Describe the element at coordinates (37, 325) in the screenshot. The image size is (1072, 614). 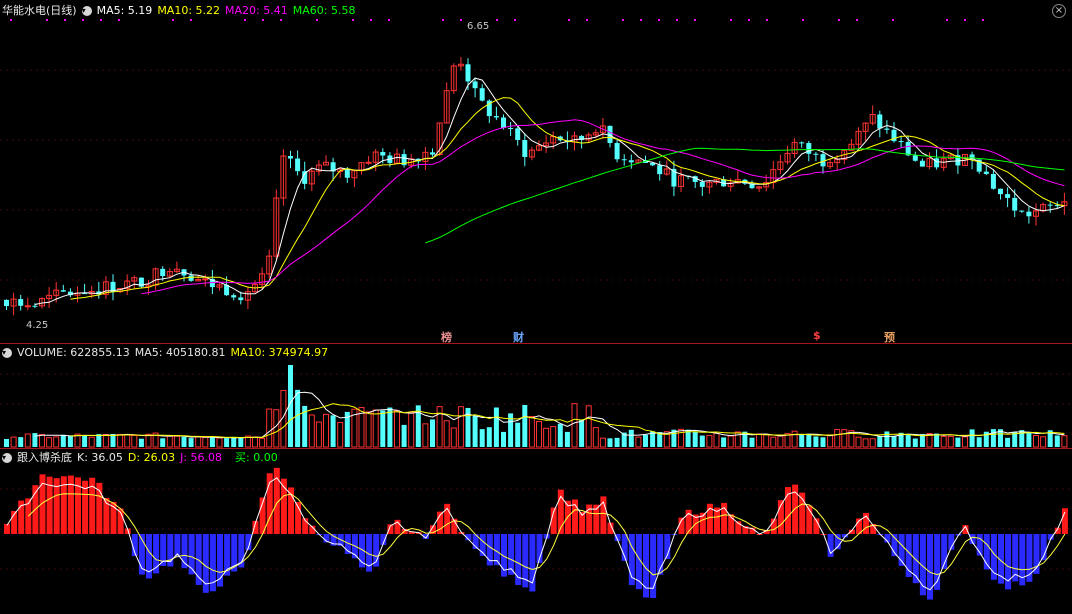
I see `low-price-marker: 4.25` at that location.